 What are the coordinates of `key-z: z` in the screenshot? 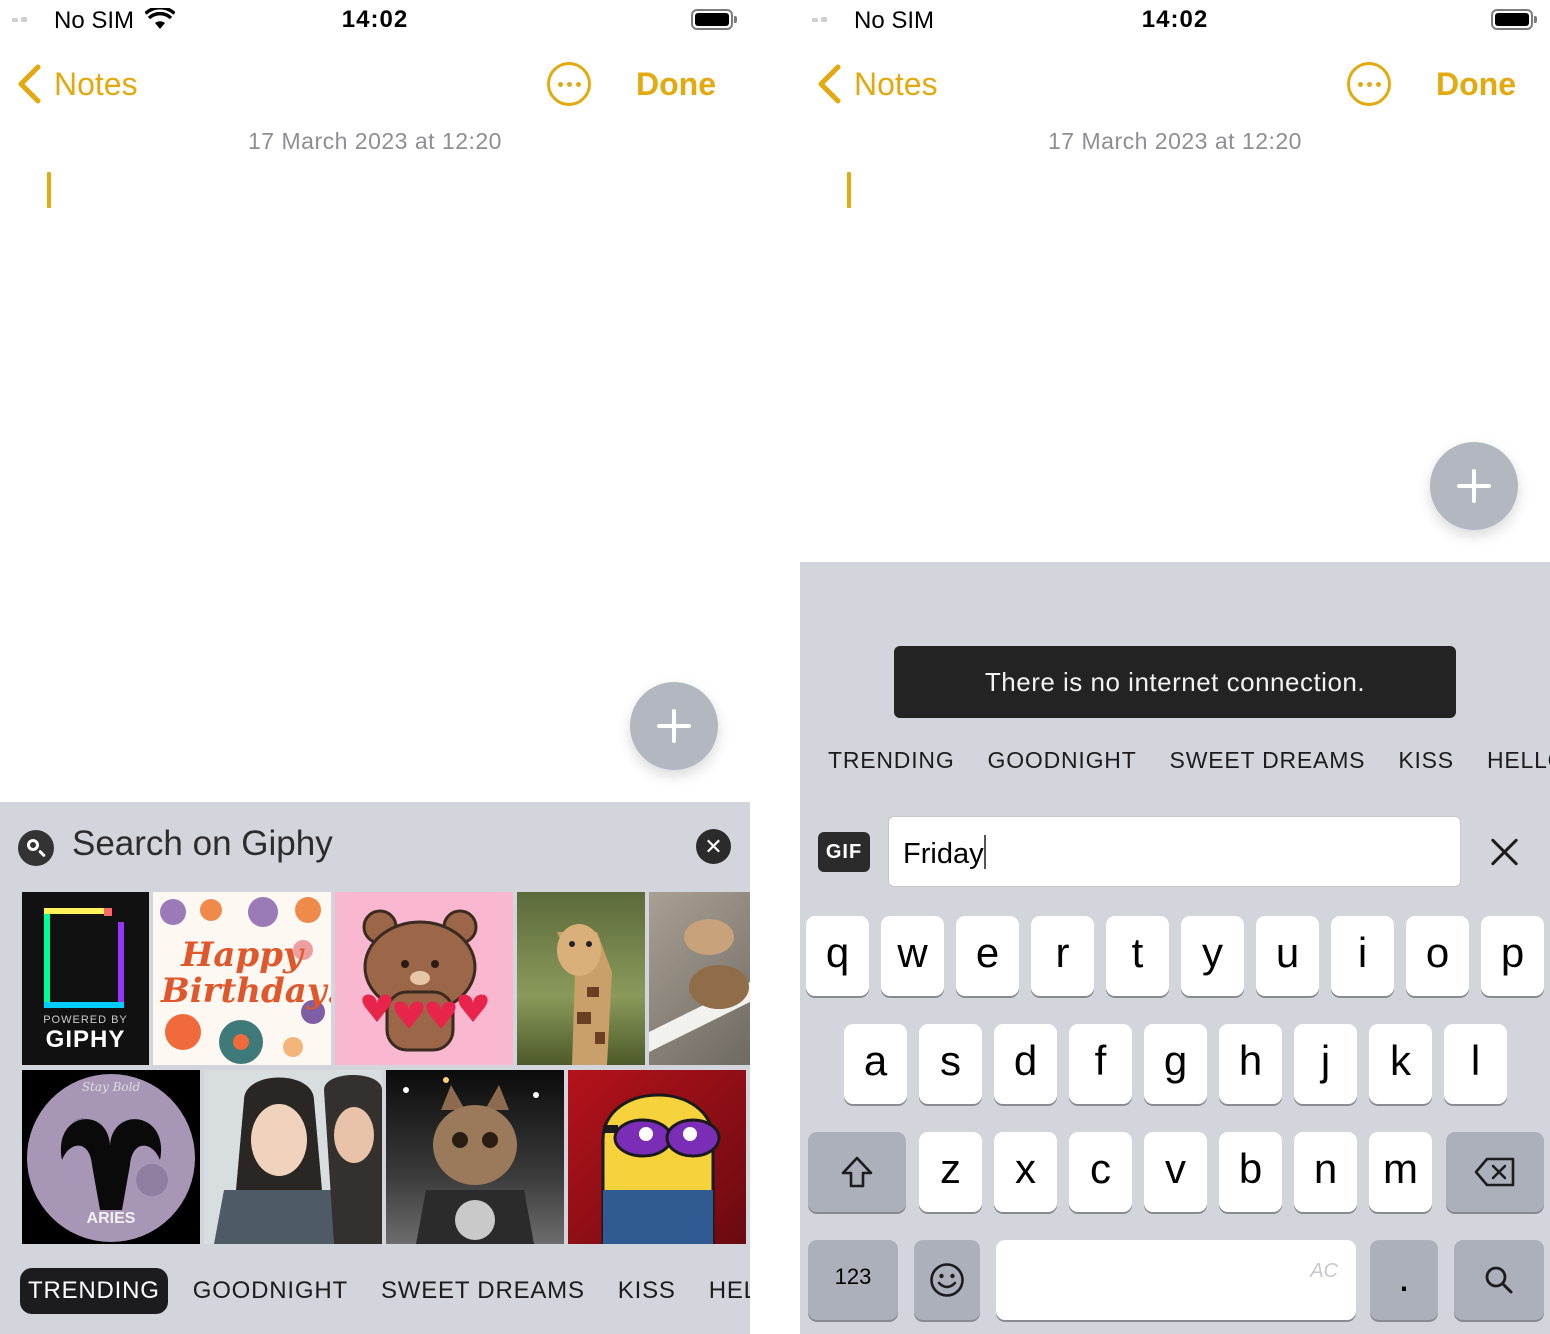 It's located at (950, 1172).